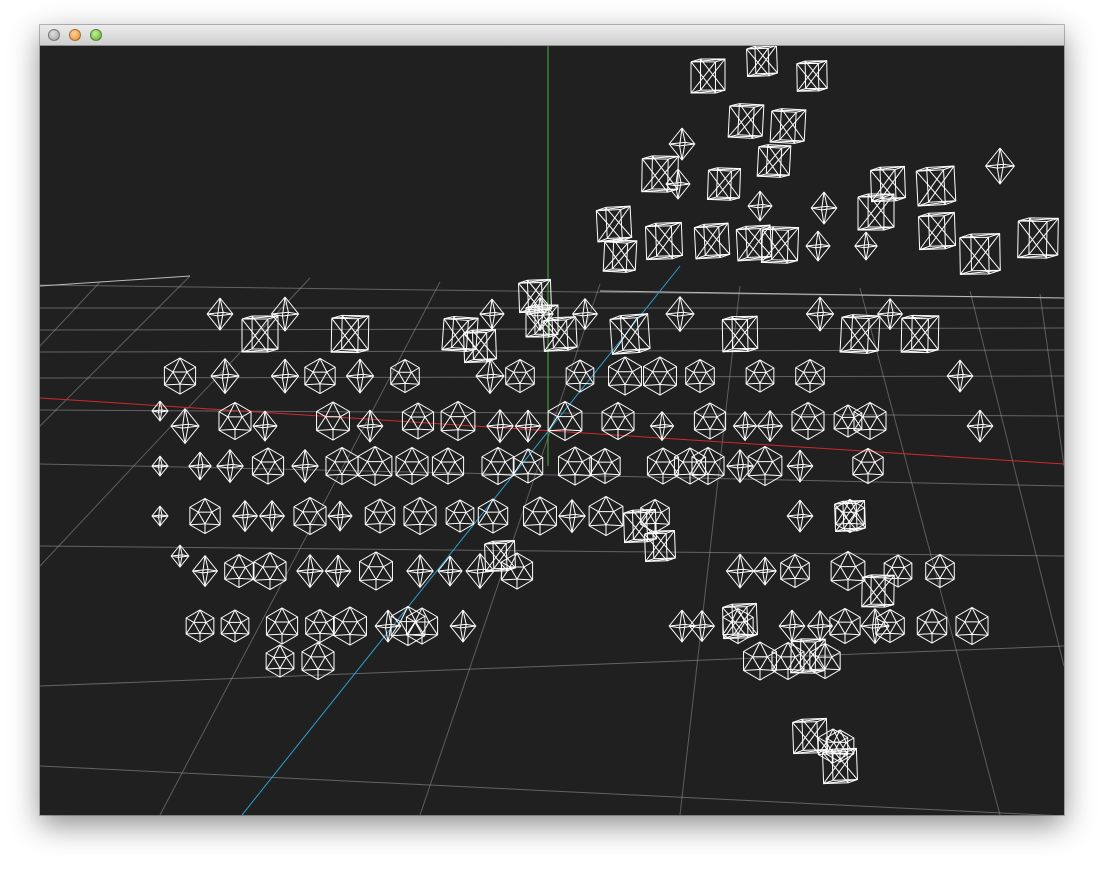 Image resolution: width=1104 pixels, height=870 pixels. What do you see at coordinates (96, 35) in the screenshot?
I see `zoom-button` at bounding box center [96, 35].